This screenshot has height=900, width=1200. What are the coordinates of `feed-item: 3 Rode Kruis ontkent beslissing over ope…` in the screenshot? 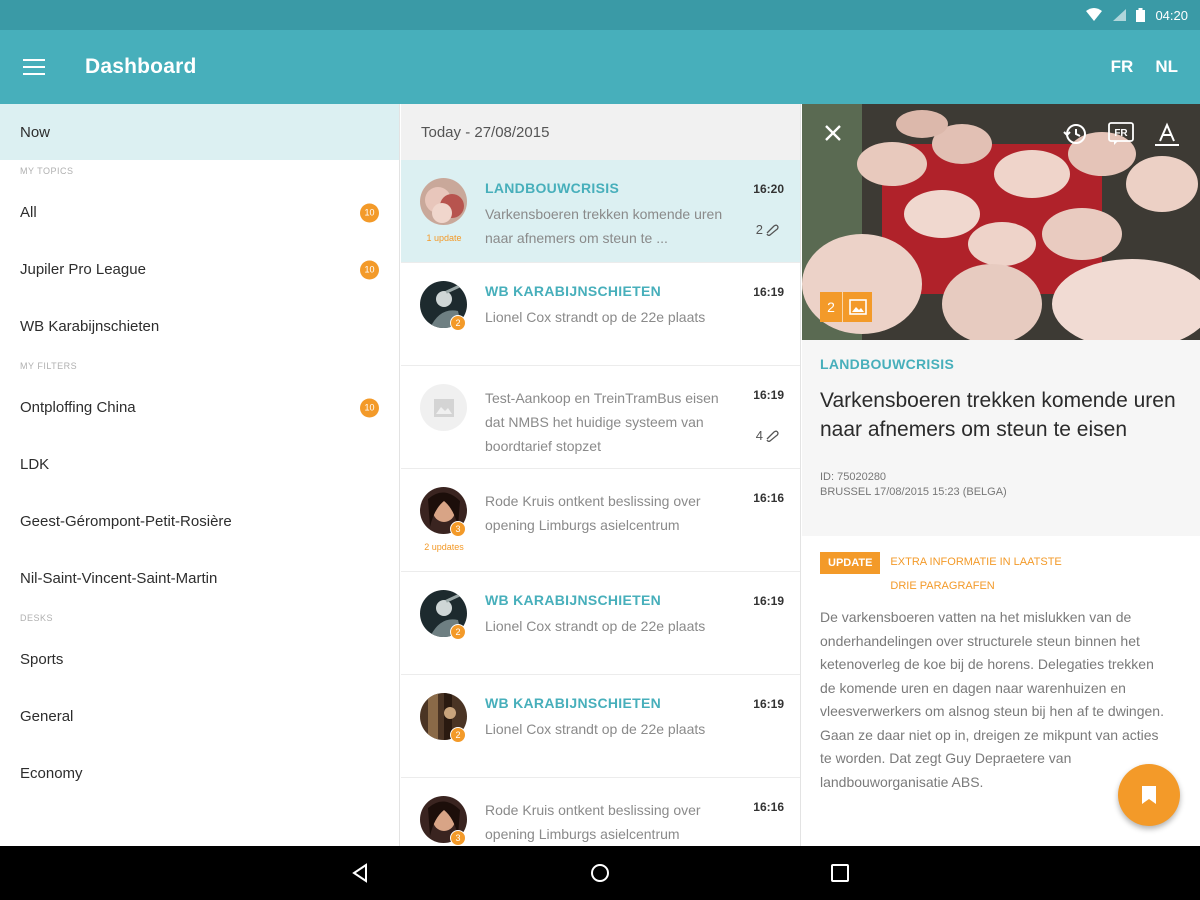 It's located at (600, 812).